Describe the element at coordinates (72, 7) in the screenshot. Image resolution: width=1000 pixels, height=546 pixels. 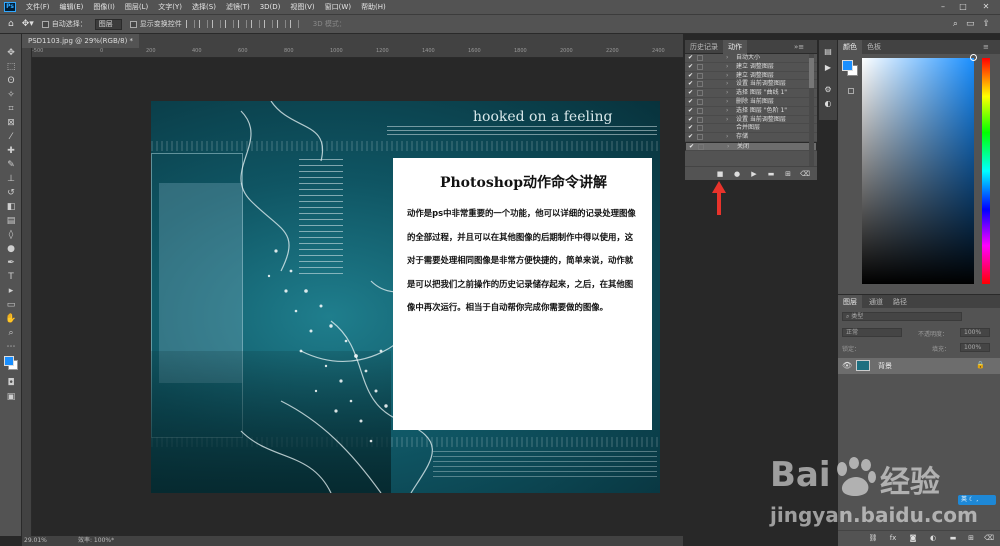
I see `menu-edit: 编辑(E)` at that location.